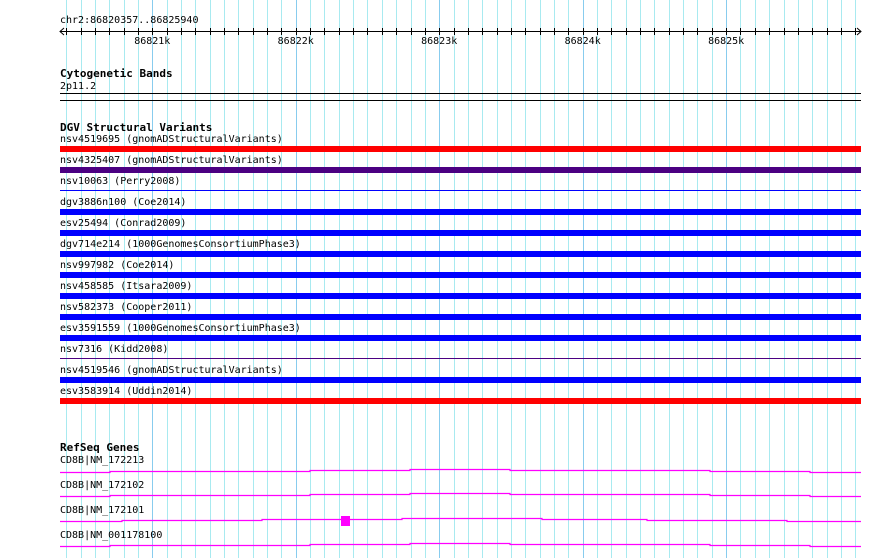 The height and width of the screenshot is (558, 890). Describe the element at coordinates (99, 448) in the screenshot. I see `refseq-track-title: RefSeq Genes` at that location.